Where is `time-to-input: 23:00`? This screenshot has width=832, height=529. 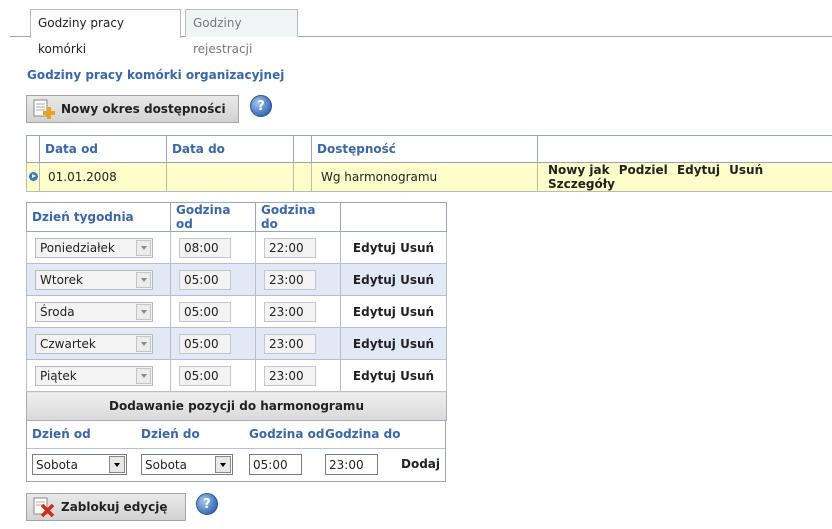
time-to-input: 23:00 is located at coordinates (351, 464).